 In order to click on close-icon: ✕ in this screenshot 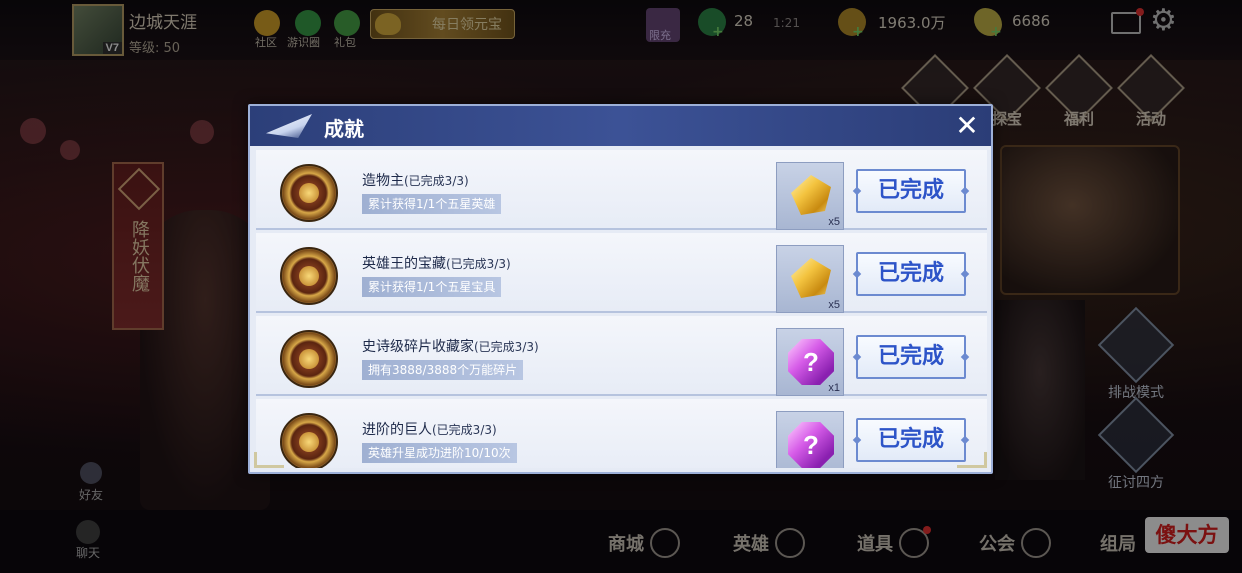, I will do `click(967, 126)`.